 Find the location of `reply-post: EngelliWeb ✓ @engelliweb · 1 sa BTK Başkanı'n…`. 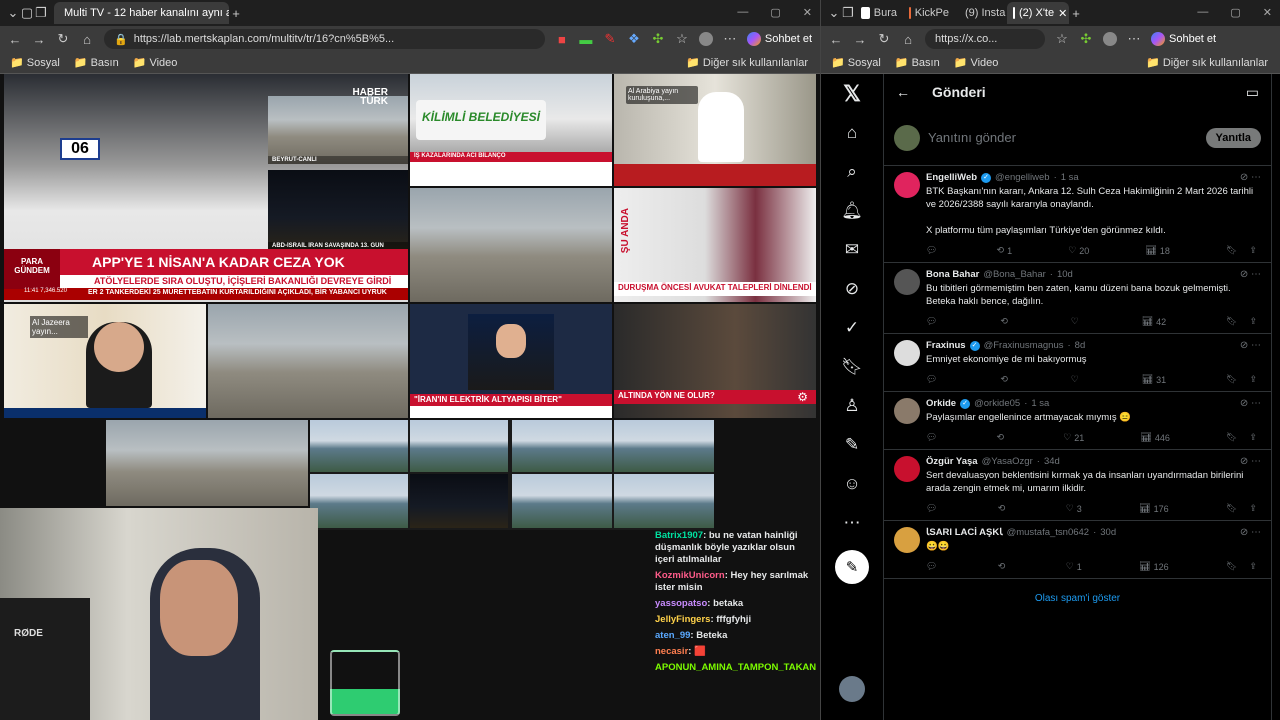

reply-post: EngelliWeb ✓ @engelliweb · 1 sa BTK Başkanı'n… is located at coordinates (1077, 214).